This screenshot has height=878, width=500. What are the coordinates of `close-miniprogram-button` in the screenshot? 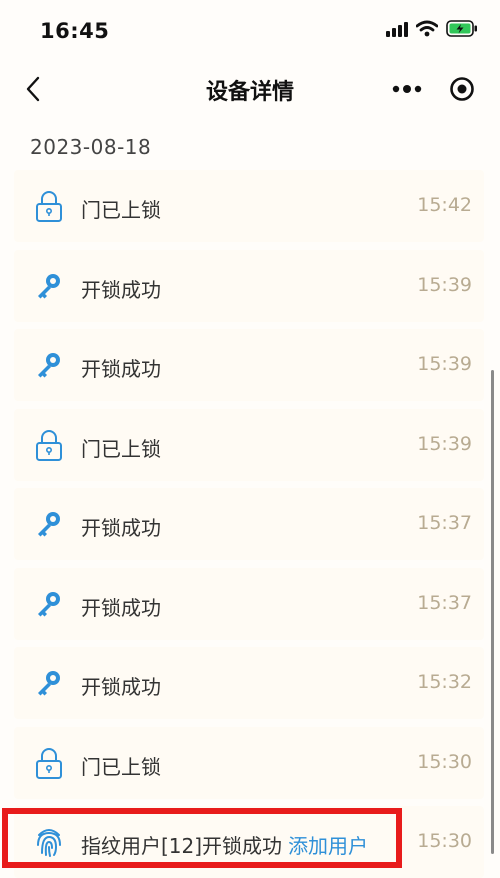 It's located at (462, 89).